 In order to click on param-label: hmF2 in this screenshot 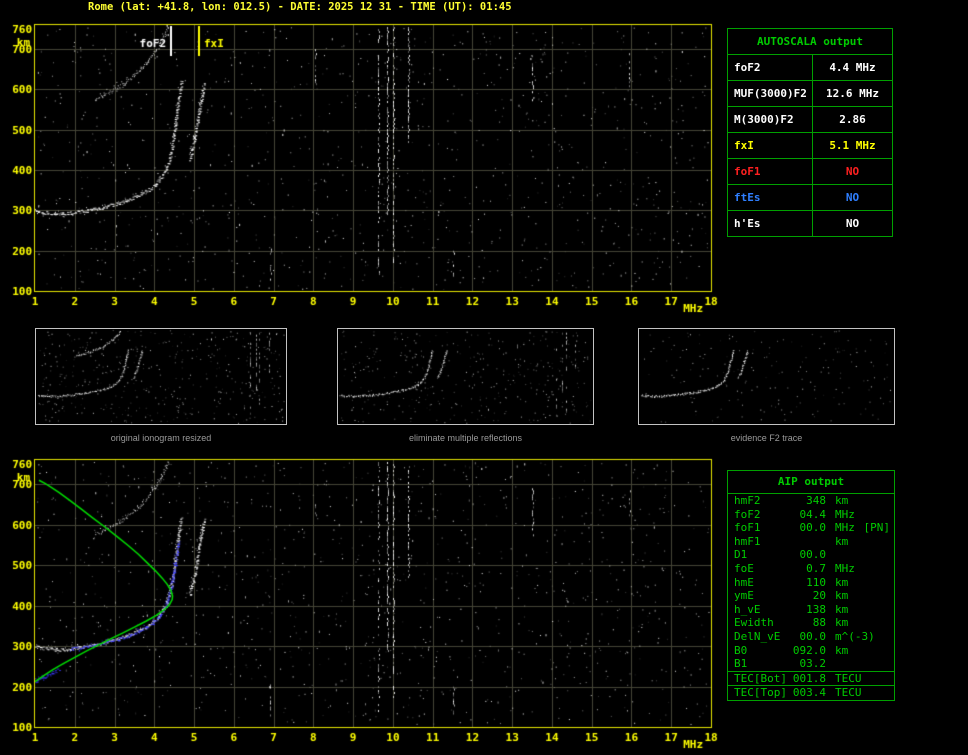, I will do `click(747, 500)`.